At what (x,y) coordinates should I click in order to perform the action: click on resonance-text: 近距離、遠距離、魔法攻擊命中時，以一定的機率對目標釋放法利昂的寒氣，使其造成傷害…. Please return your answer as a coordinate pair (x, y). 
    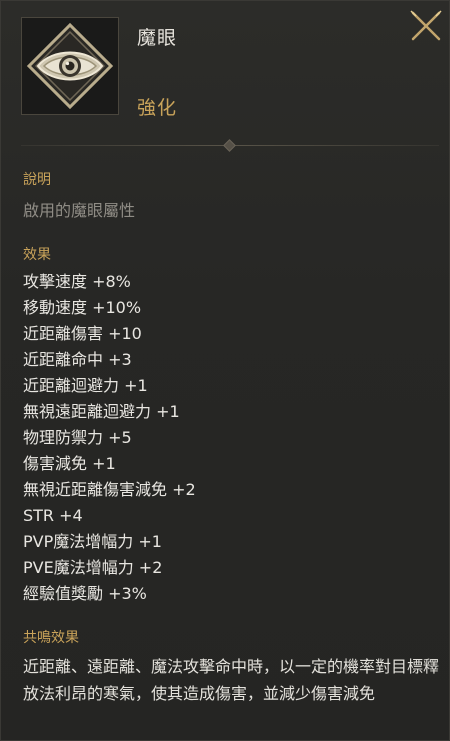
    Looking at the image, I should click on (231, 680).